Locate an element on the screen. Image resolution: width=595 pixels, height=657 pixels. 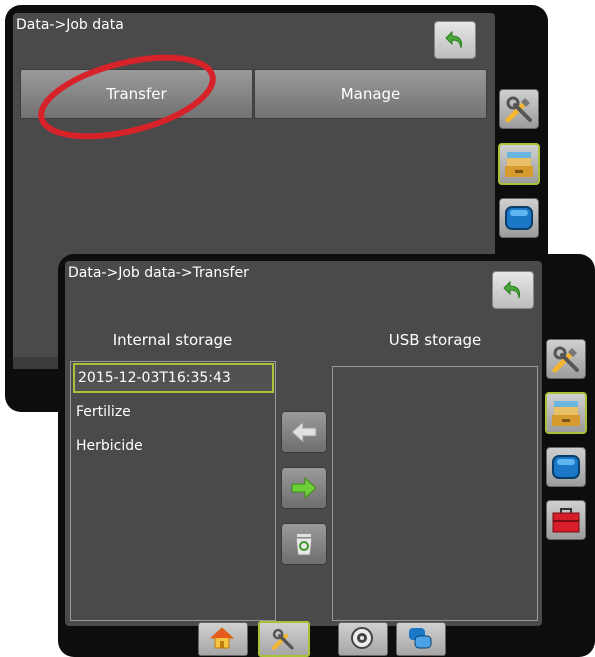
gps-icon is located at coordinates (362, 638).